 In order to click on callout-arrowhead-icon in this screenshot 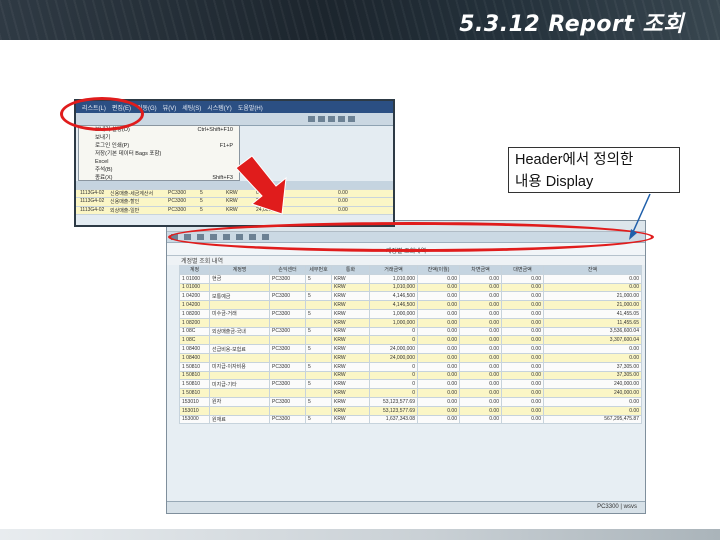, I will do `click(633, 234)`.